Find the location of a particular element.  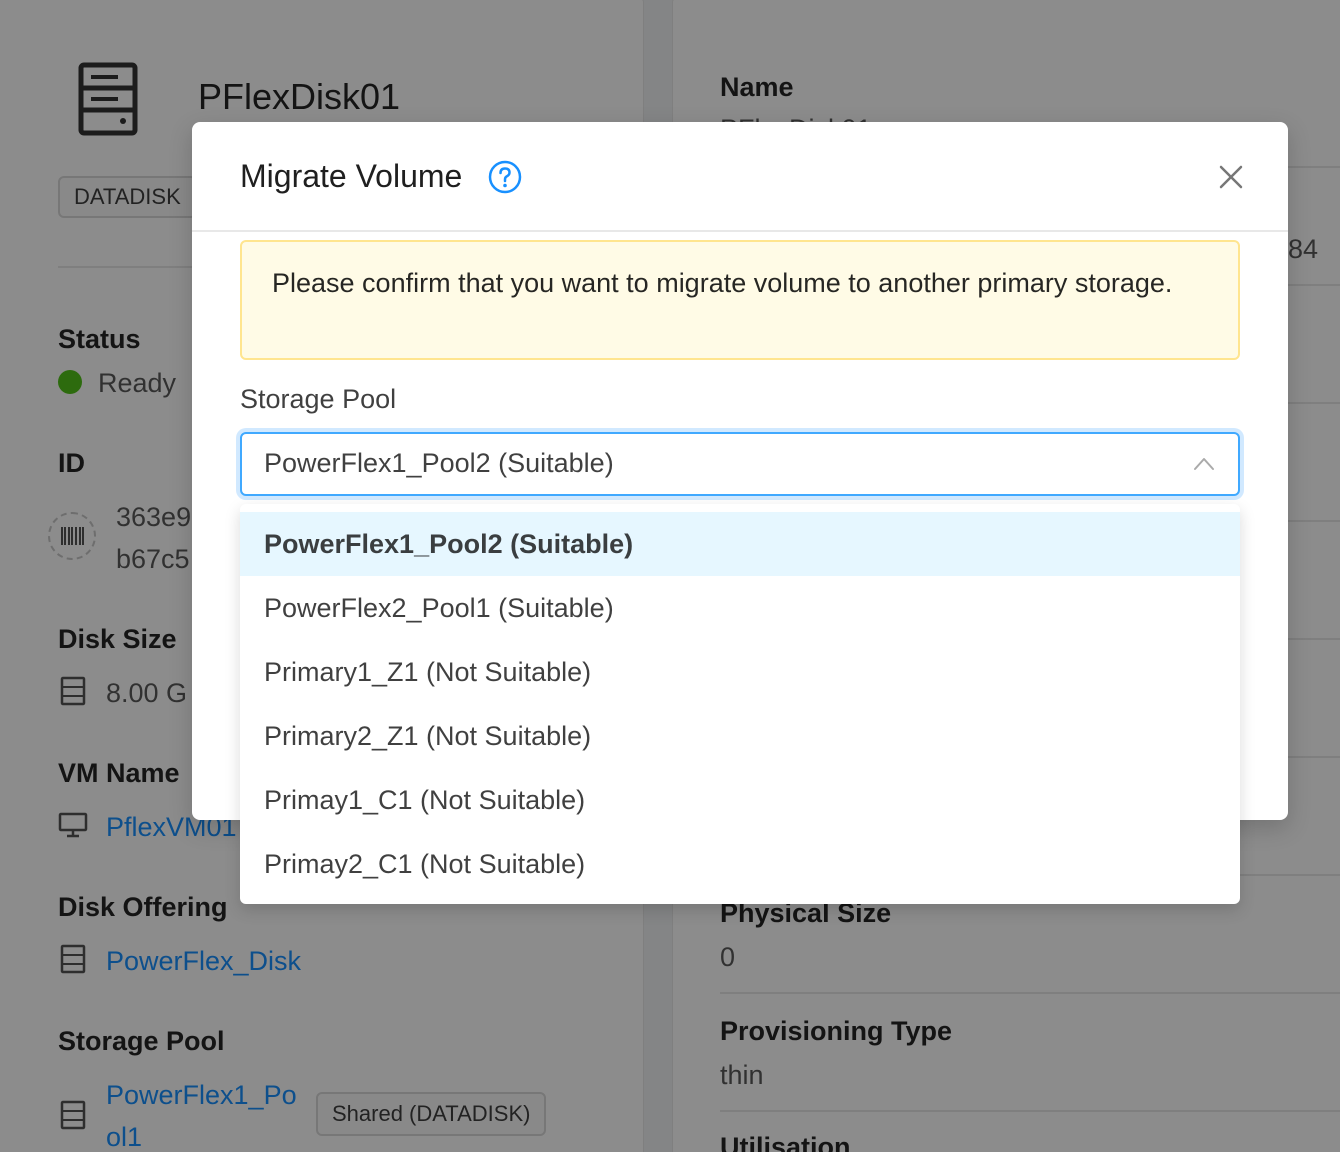

dropdown-option: Primay1_C1 (Not Suitable) is located at coordinates (740, 800).